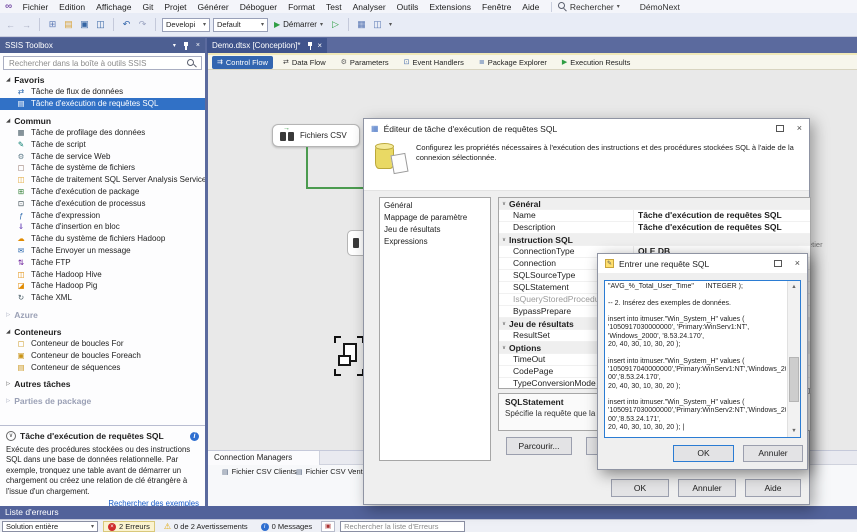  Describe the element at coordinates (84, 24) in the screenshot. I see `save-icon: ▣` at that location.